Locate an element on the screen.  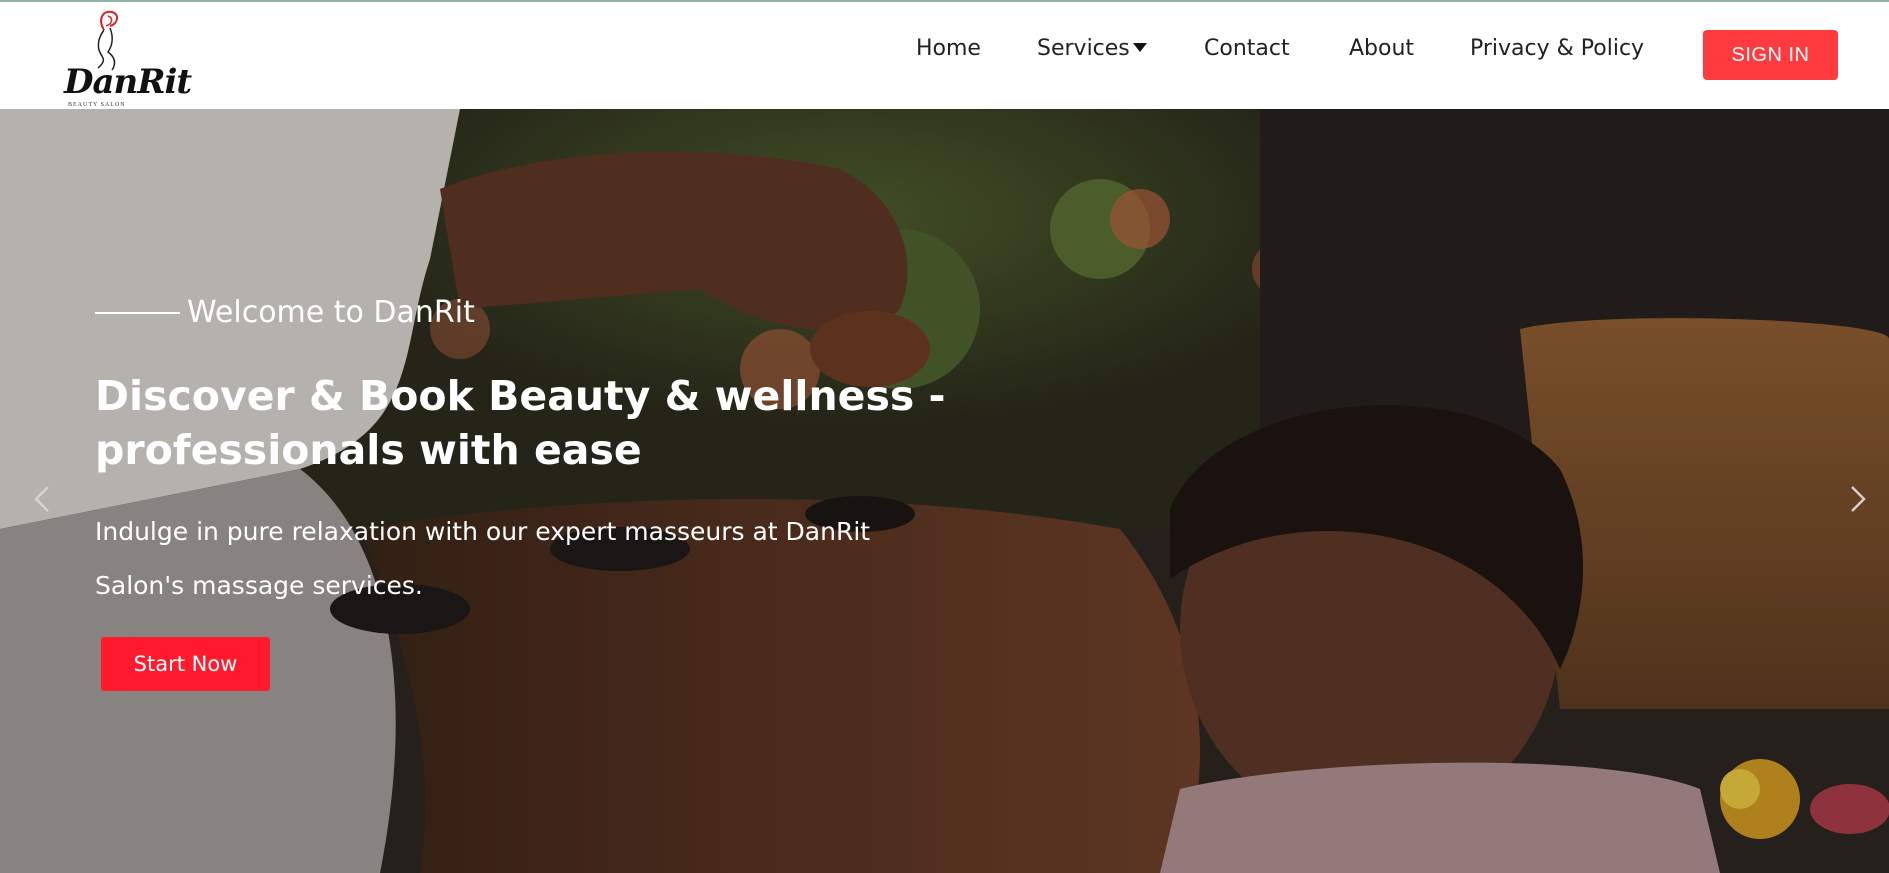
chevron-right-icon is located at coordinates (1858, 499).